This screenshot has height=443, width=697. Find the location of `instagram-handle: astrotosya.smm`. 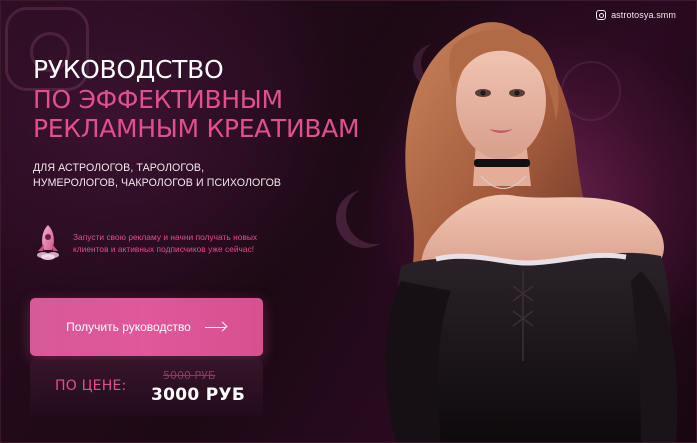

instagram-handle: astrotosya.smm is located at coordinates (636, 15).